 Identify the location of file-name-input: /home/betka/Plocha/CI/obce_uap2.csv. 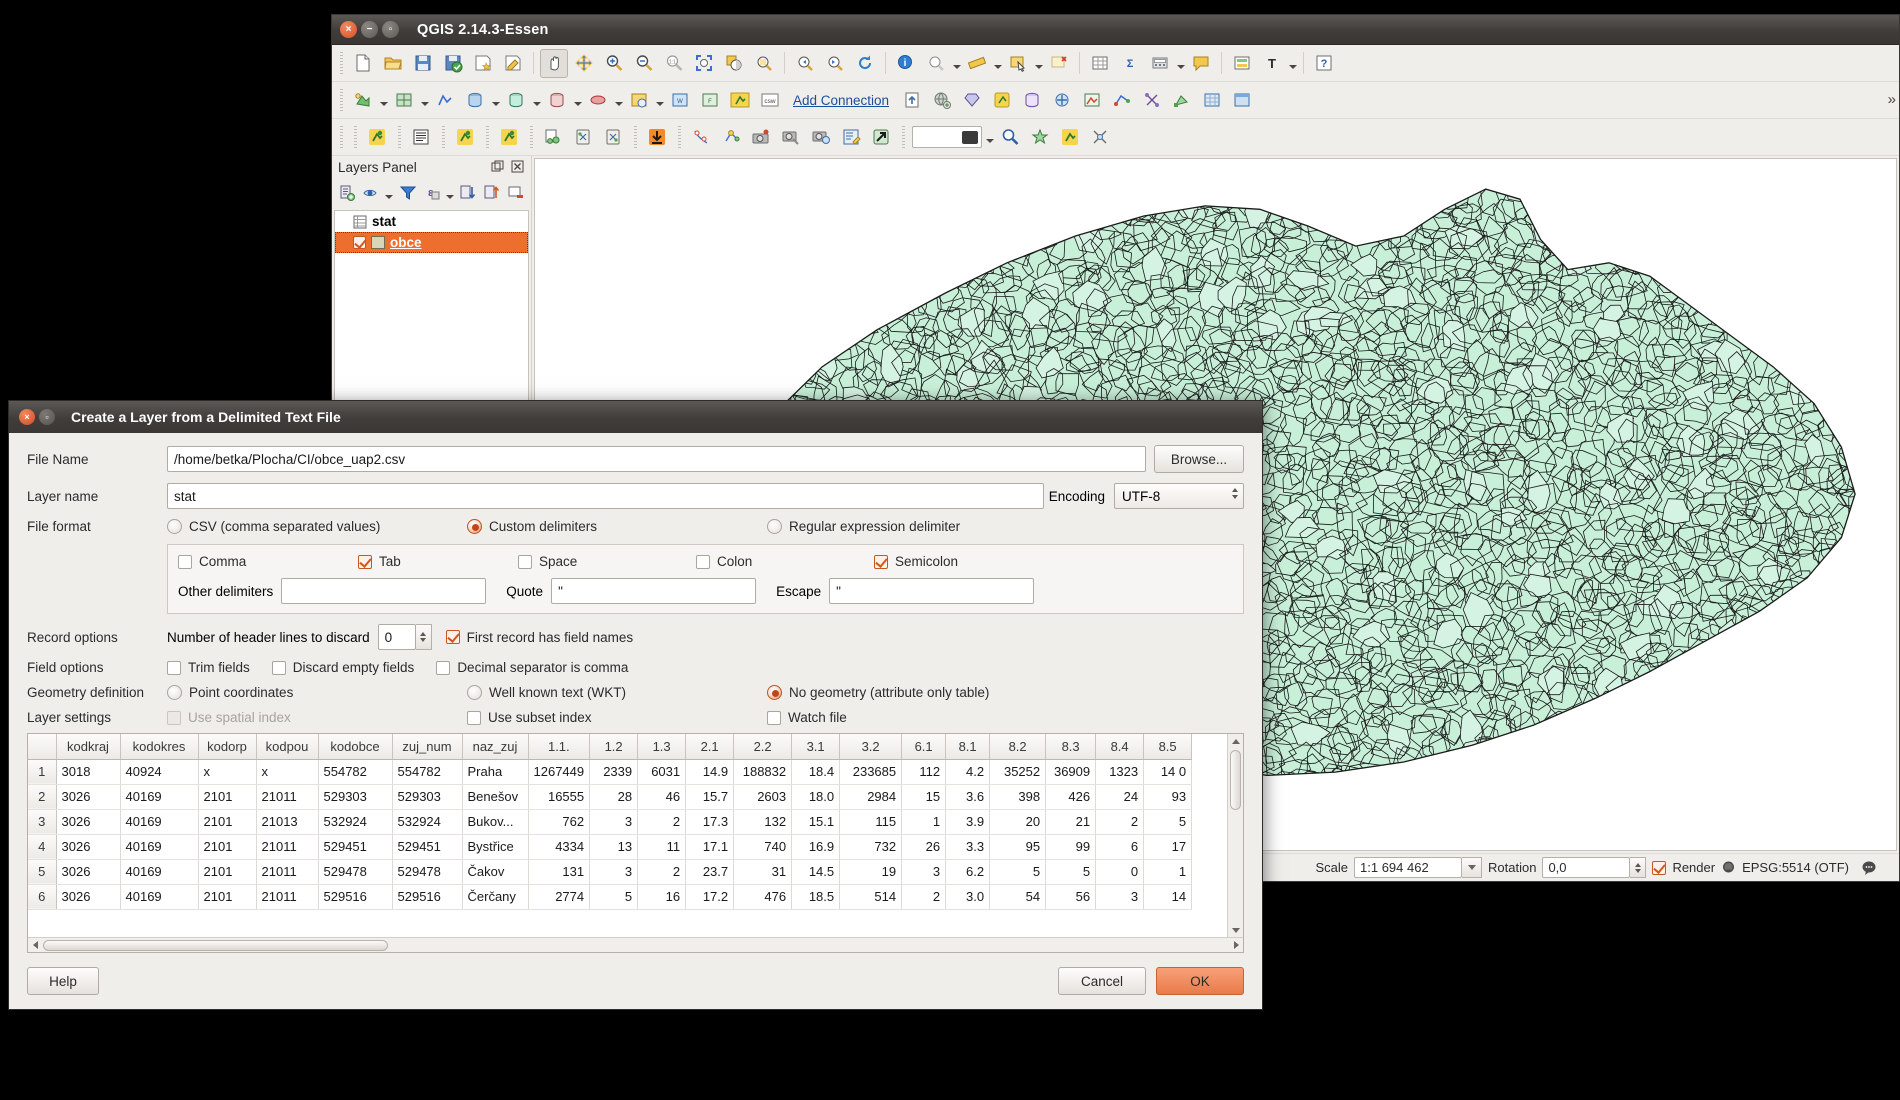
(656, 459).